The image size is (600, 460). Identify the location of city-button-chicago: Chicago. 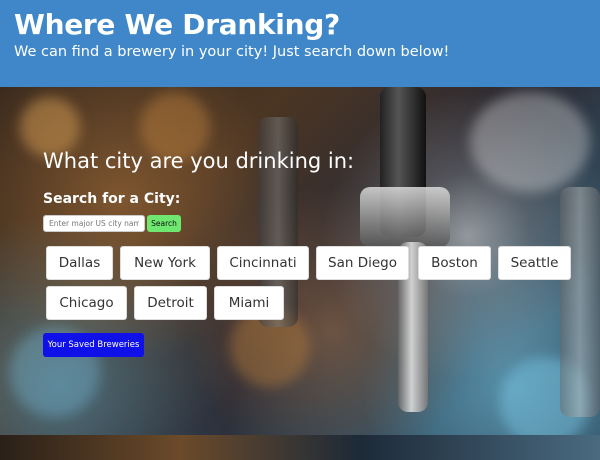
(86, 303).